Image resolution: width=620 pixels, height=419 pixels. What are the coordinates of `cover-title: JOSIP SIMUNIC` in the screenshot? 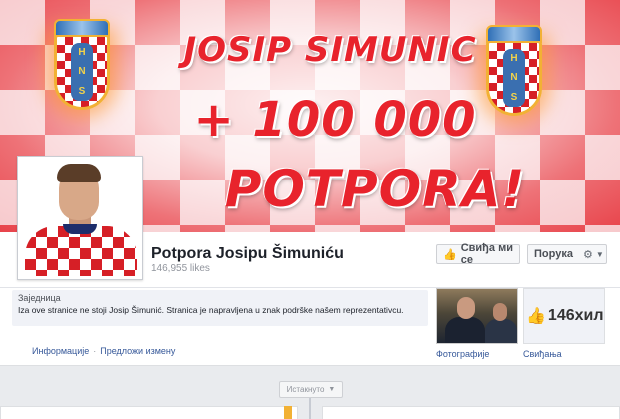 It's located at (330, 50).